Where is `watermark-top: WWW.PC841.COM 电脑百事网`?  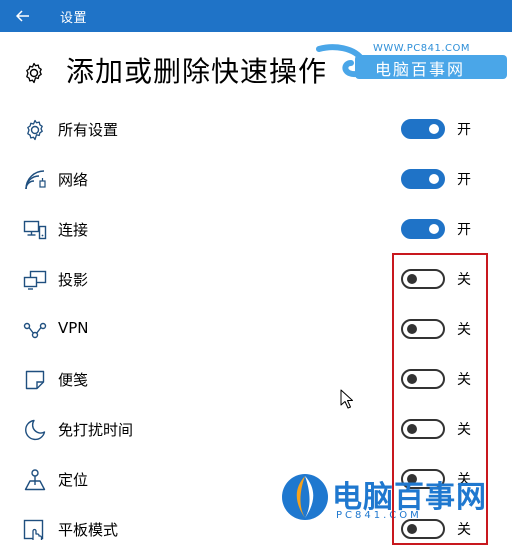
watermark-top: WWW.PC841.COM 电脑百事网 is located at coordinates (413, 62).